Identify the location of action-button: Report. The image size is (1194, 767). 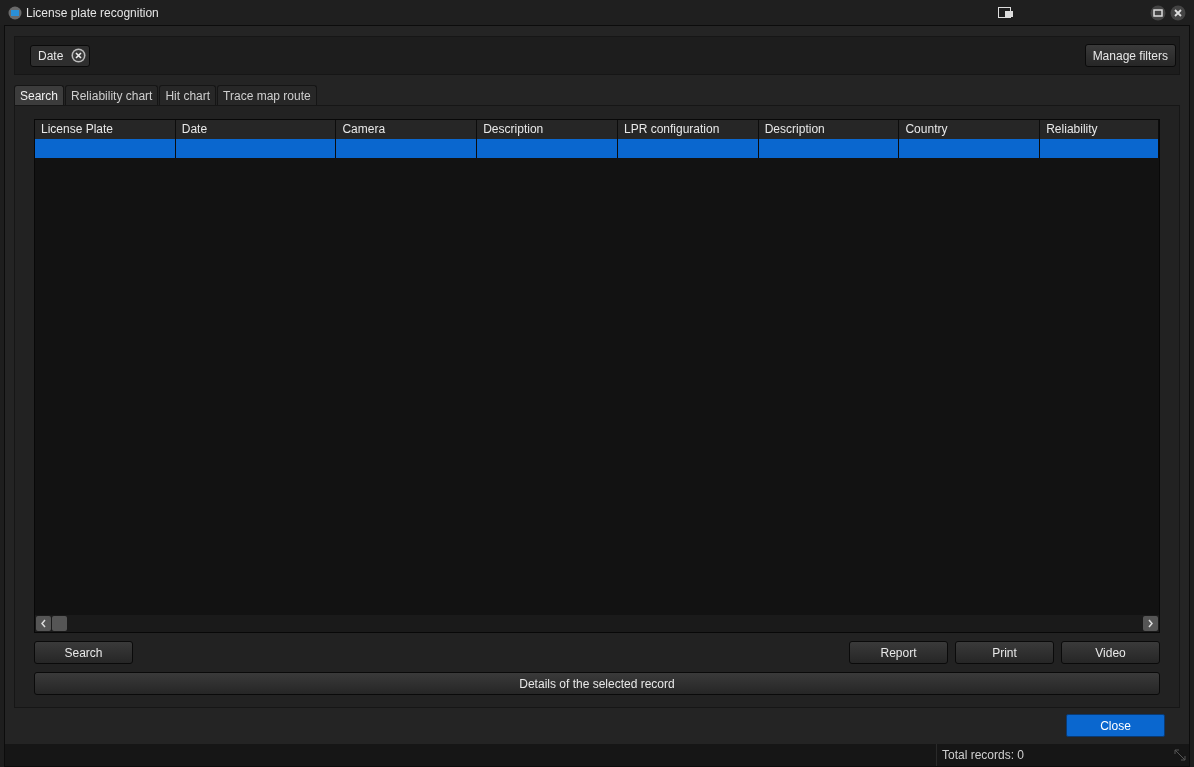
(898, 652).